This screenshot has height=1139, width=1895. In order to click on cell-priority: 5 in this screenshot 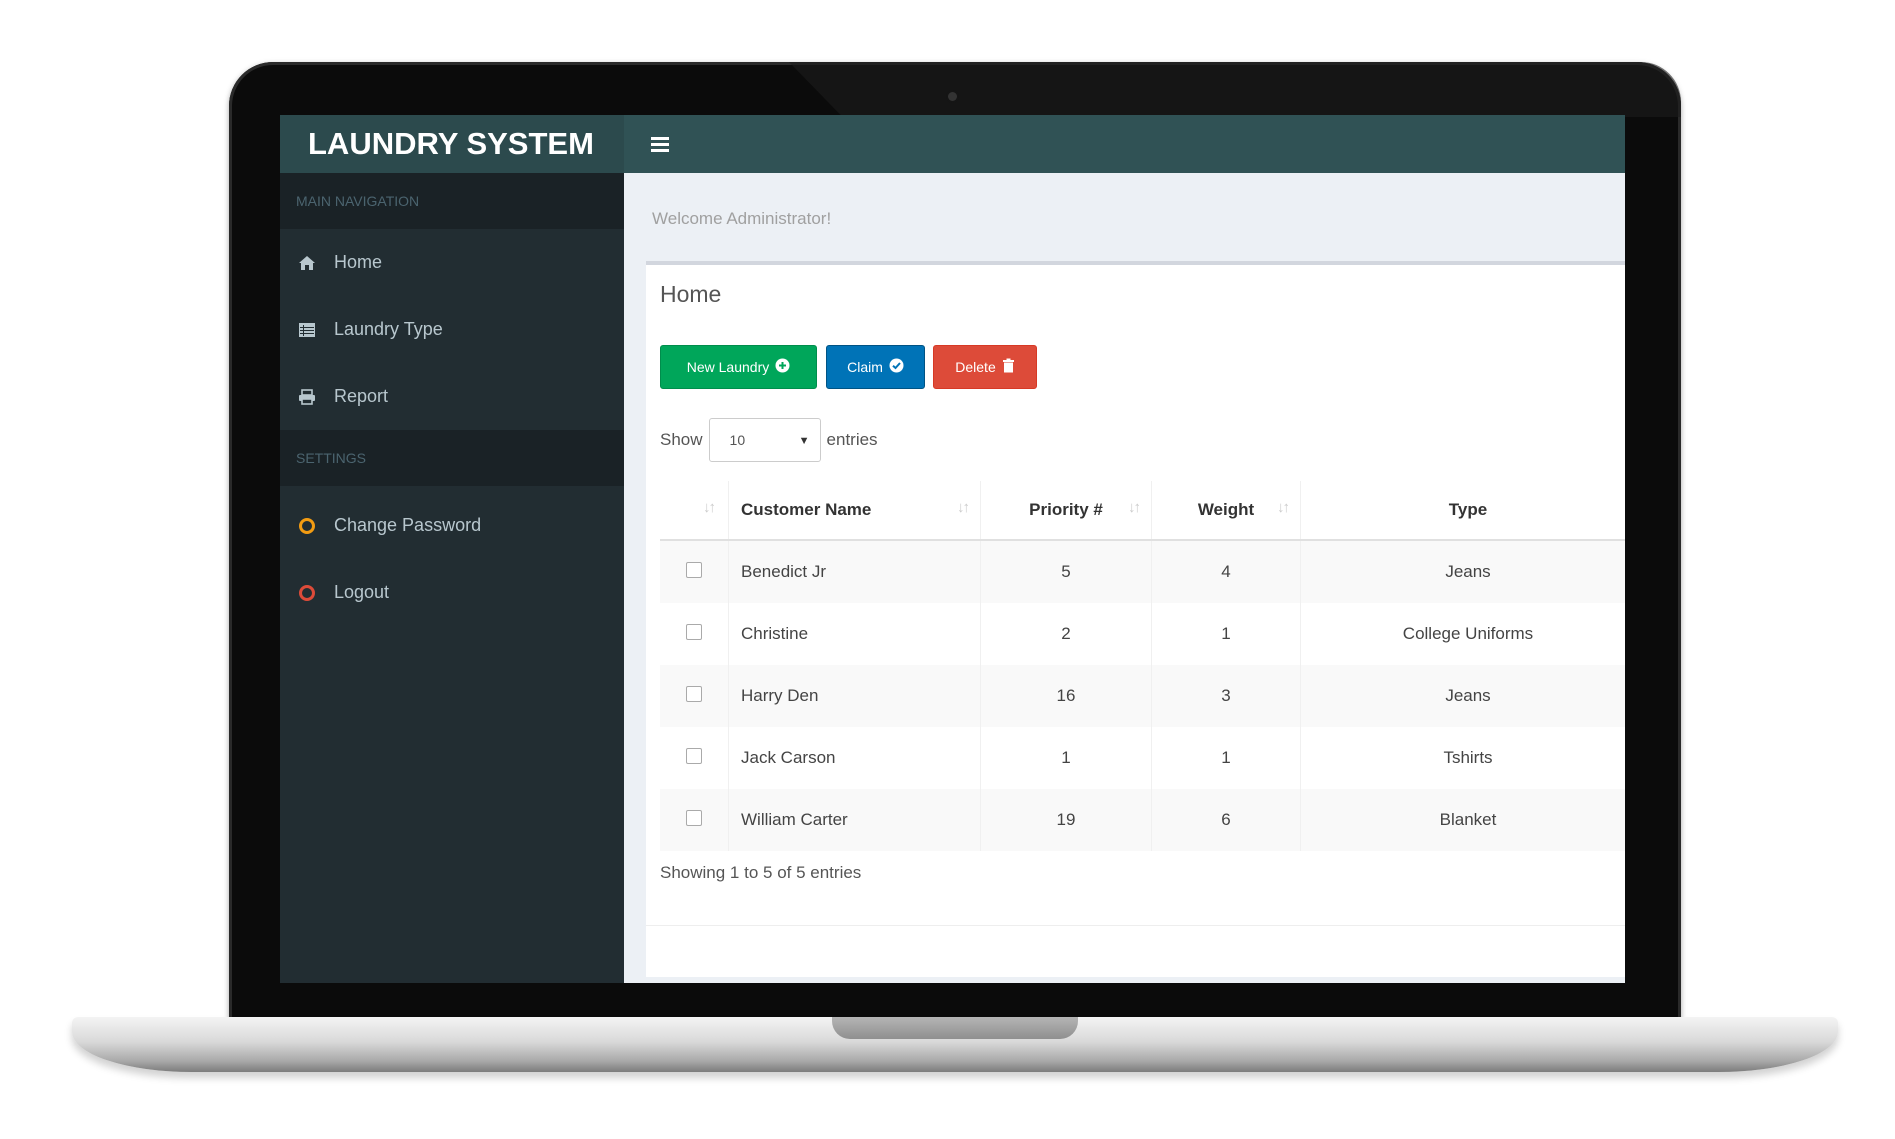, I will do `click(1066, 571)`.